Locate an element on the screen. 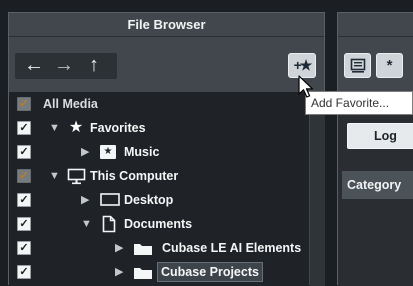  navigation-button-group: ← → ↑ is located at coordinates (66, 66).